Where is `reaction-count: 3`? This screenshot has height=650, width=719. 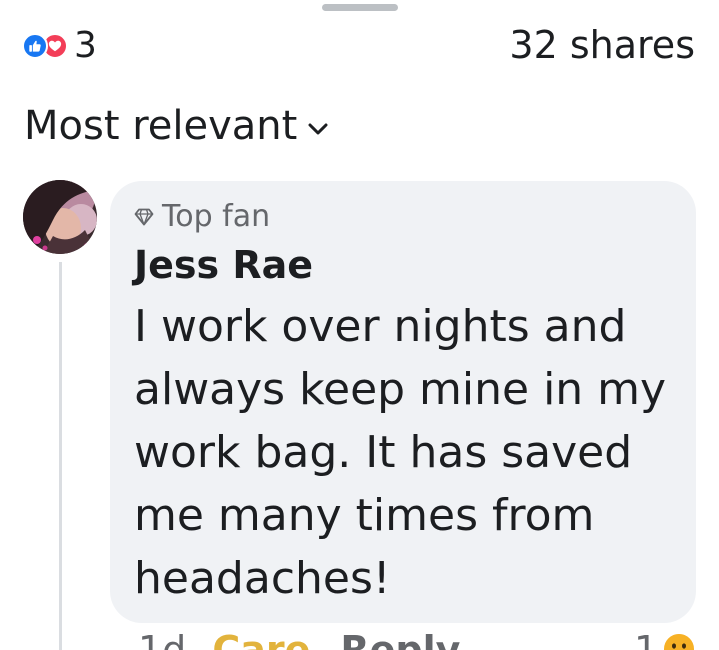
reaction-count: 3 is located at coordinates (85, 45).